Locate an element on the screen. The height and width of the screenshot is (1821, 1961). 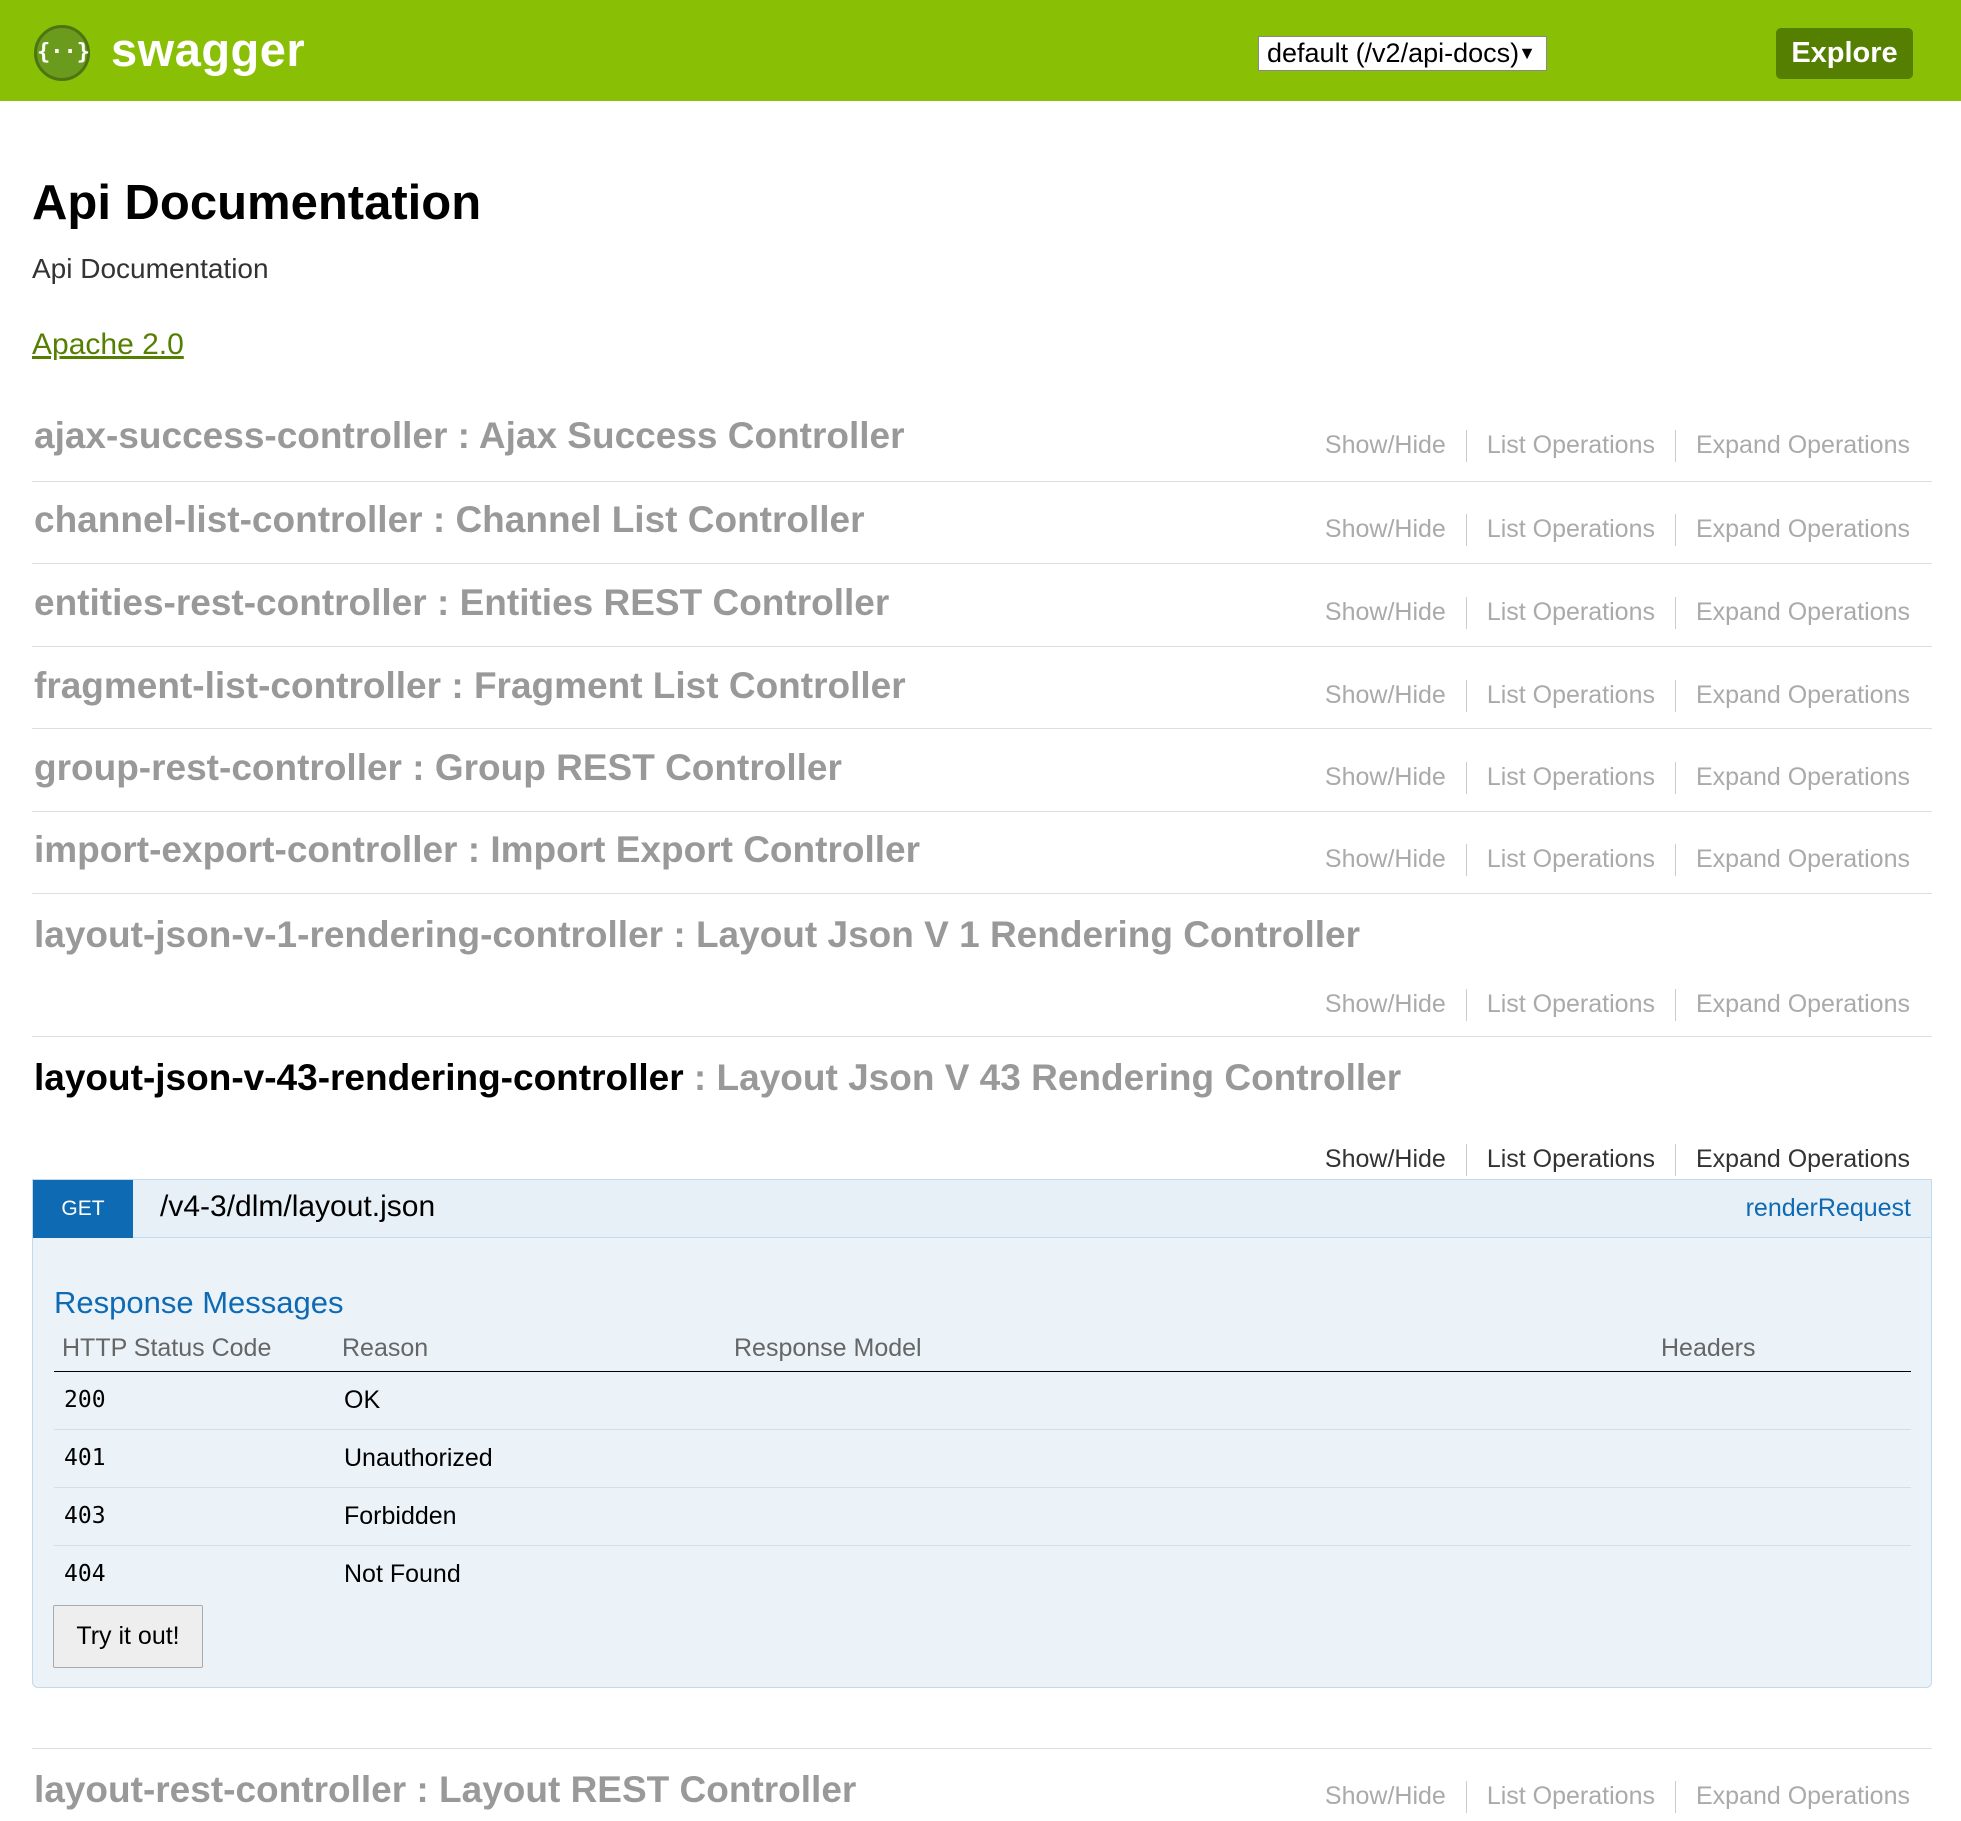
try-it-out-button: Try it out! is located at coordinates (128, 1636).